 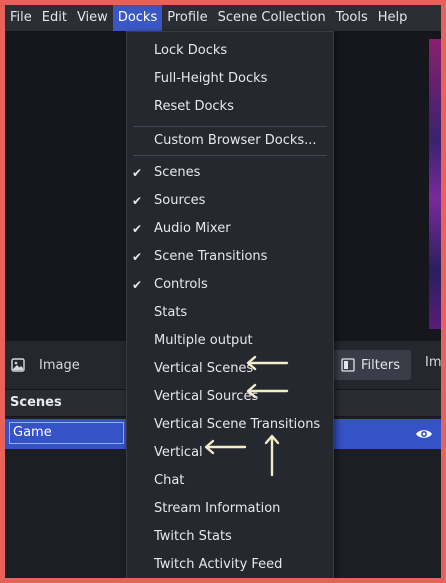 I want to click on menu-view: View, so click(x=92, y=18).